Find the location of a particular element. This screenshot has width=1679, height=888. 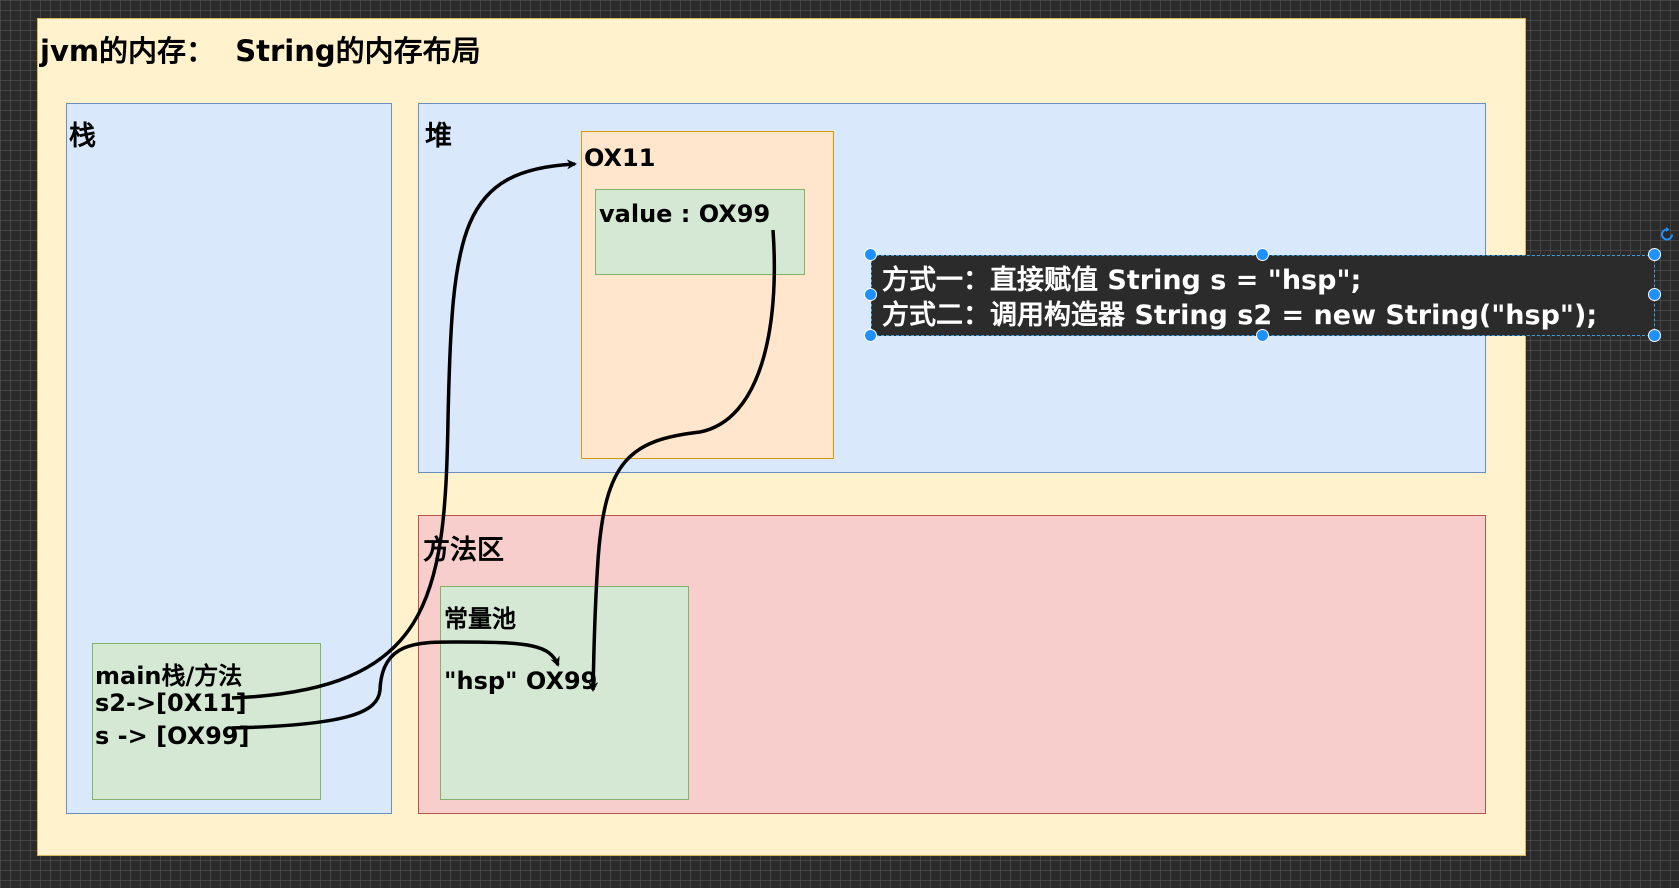

resize-handle-top-left is located at coordinates (870, 254).